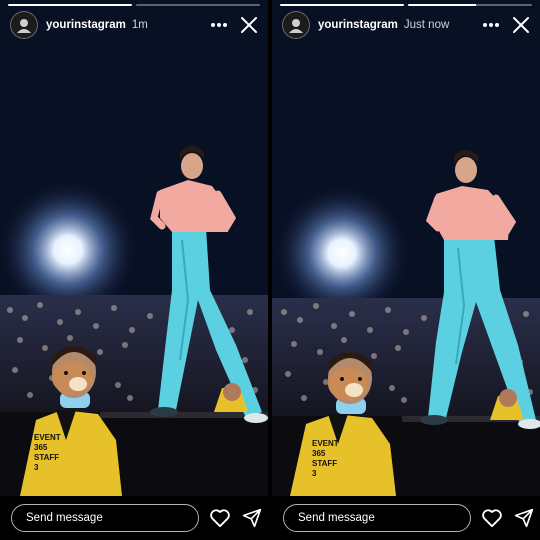 This screenshot has height=540, width=540. What do you see at coordinates (426, 25) in the screenshot?
I see `post-time: Just now` at bounding box center [426, 25].